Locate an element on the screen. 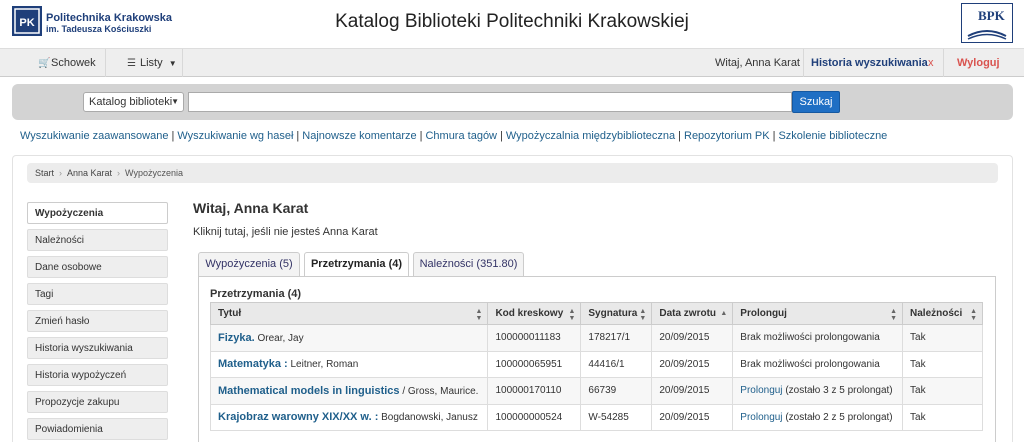 The height and width of the screenshot is (442, 1024). logout-link: Wyloguj is located at coordinates (978, 63).